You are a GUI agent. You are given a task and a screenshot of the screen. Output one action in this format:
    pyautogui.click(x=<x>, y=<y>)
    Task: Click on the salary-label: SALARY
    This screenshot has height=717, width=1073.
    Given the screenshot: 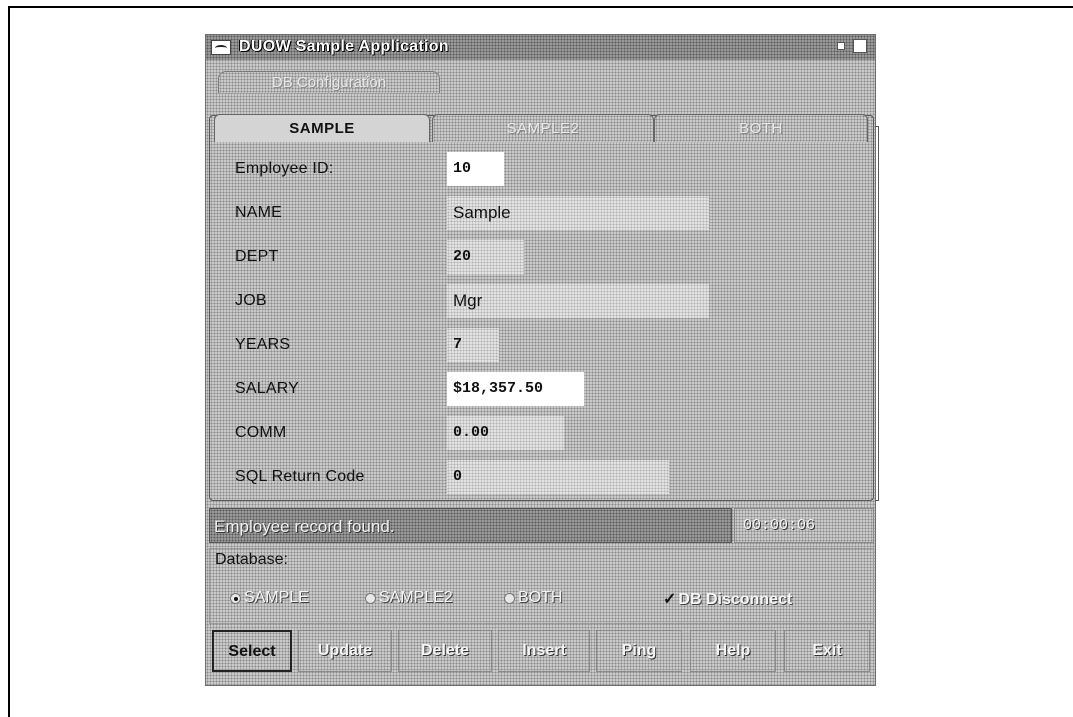 What is the action you would take?
    pyautogui.click(x=267, y=388)
    